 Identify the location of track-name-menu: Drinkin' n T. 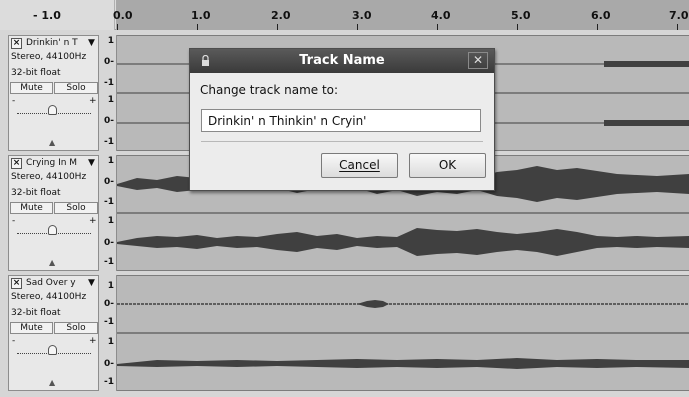
(56, 43).